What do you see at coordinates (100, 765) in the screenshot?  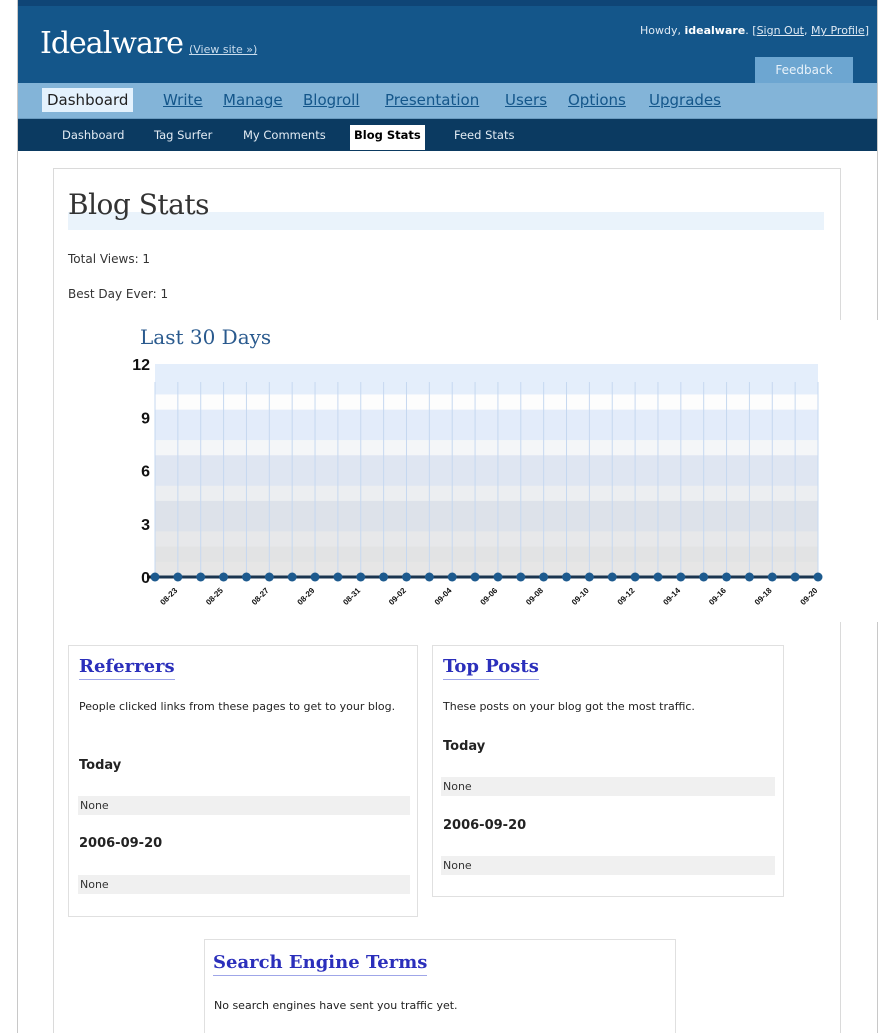 I see `referrers-today-label: Today` at bounding box center [100, 765].